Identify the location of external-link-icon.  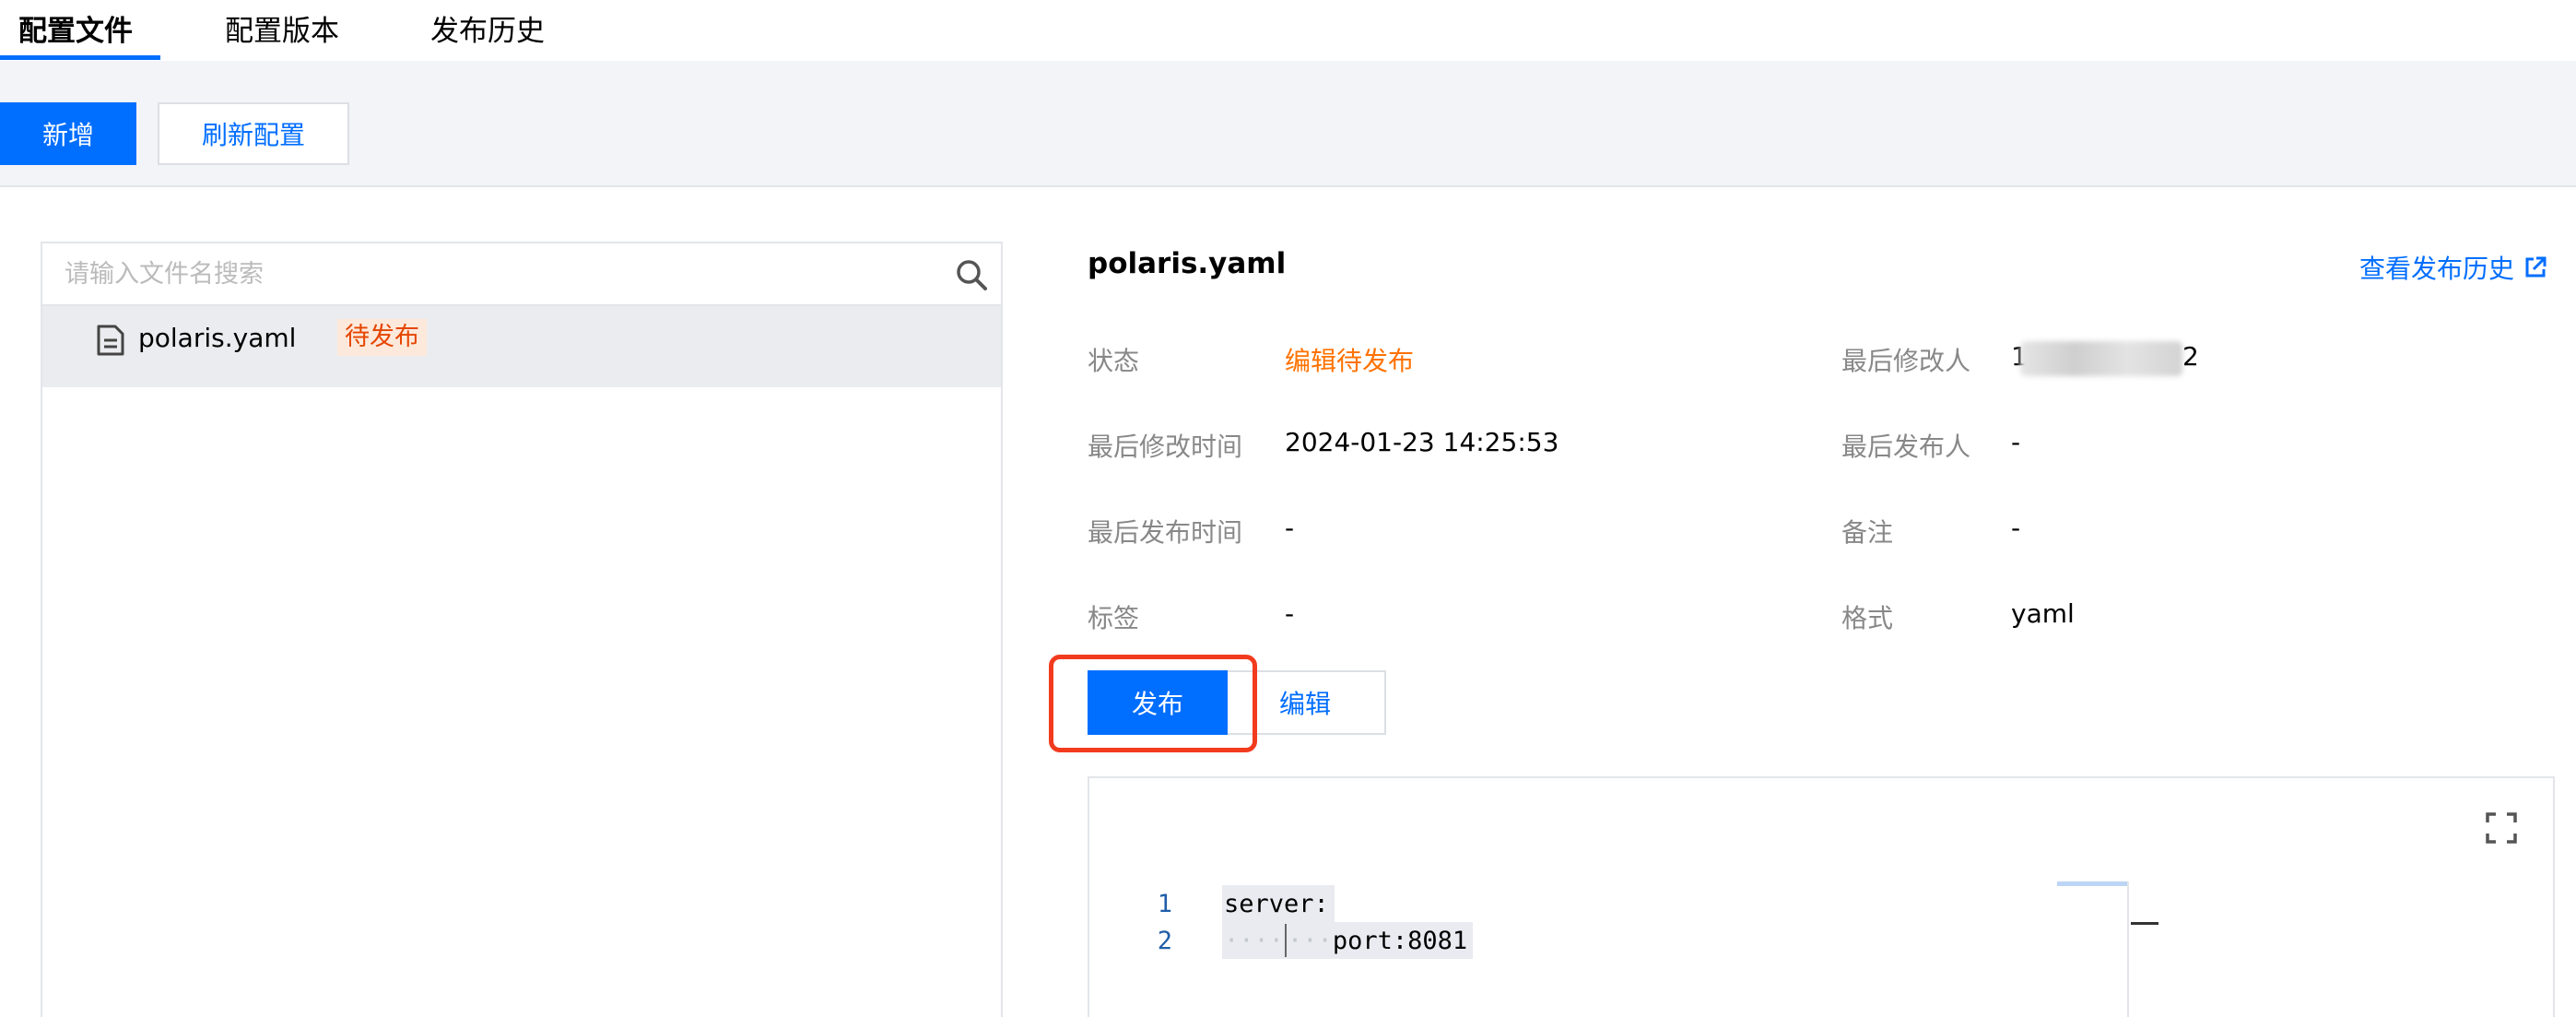
(2536, 267).